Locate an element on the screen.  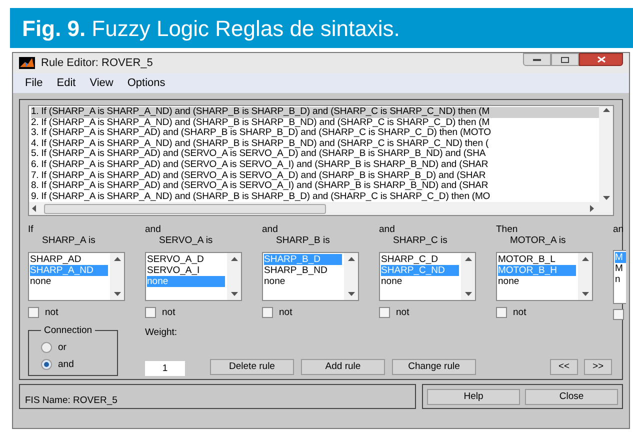
membership-list: SHARP_B_D SHARP_B_ND none is located at coordinates (310, 276).